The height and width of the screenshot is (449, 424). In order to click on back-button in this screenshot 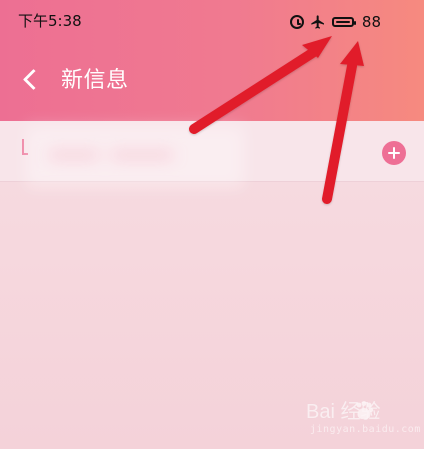, I will do `click(32, 79)`.